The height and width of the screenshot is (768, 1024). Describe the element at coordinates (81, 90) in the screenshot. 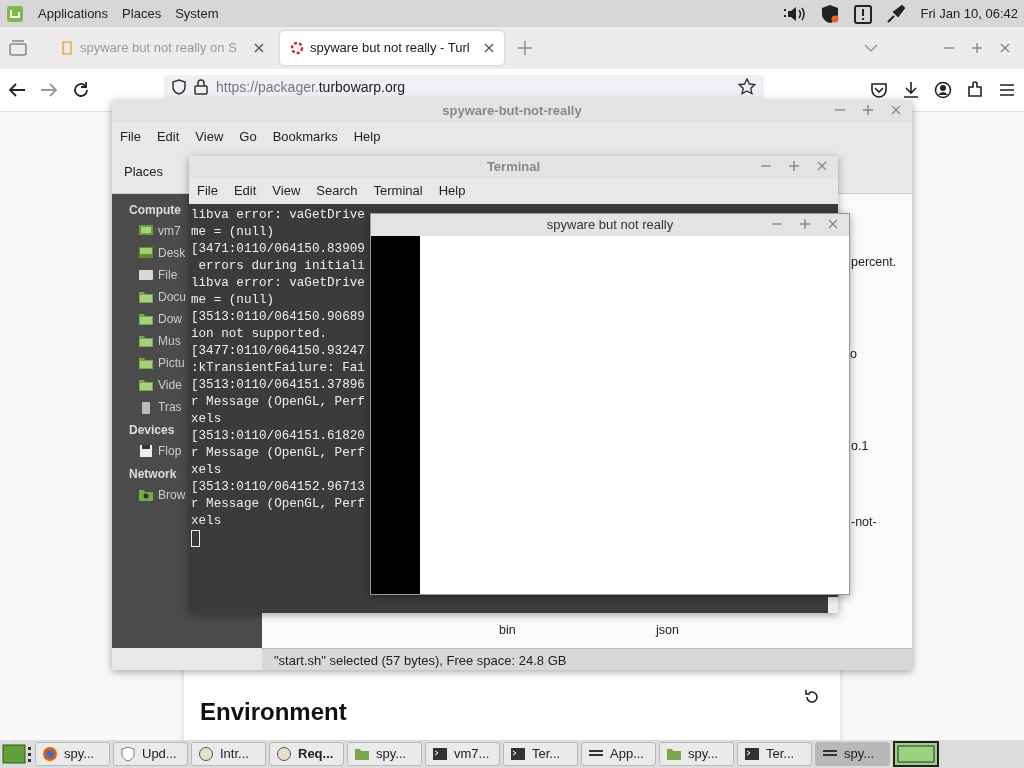

I see `reload-icon` at that location.